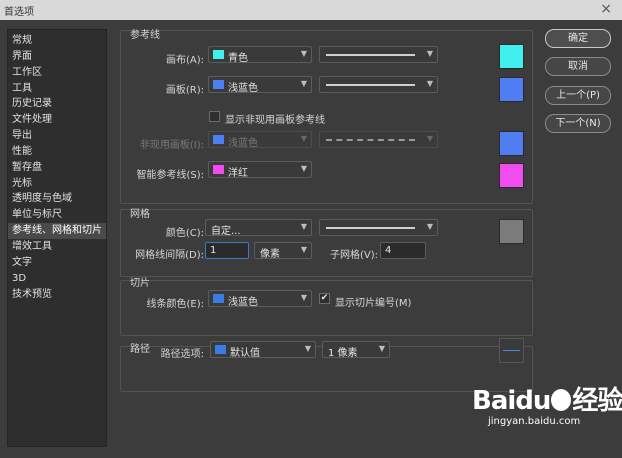  I want to click on canvas-style-select: ▼, so click(378, 54).